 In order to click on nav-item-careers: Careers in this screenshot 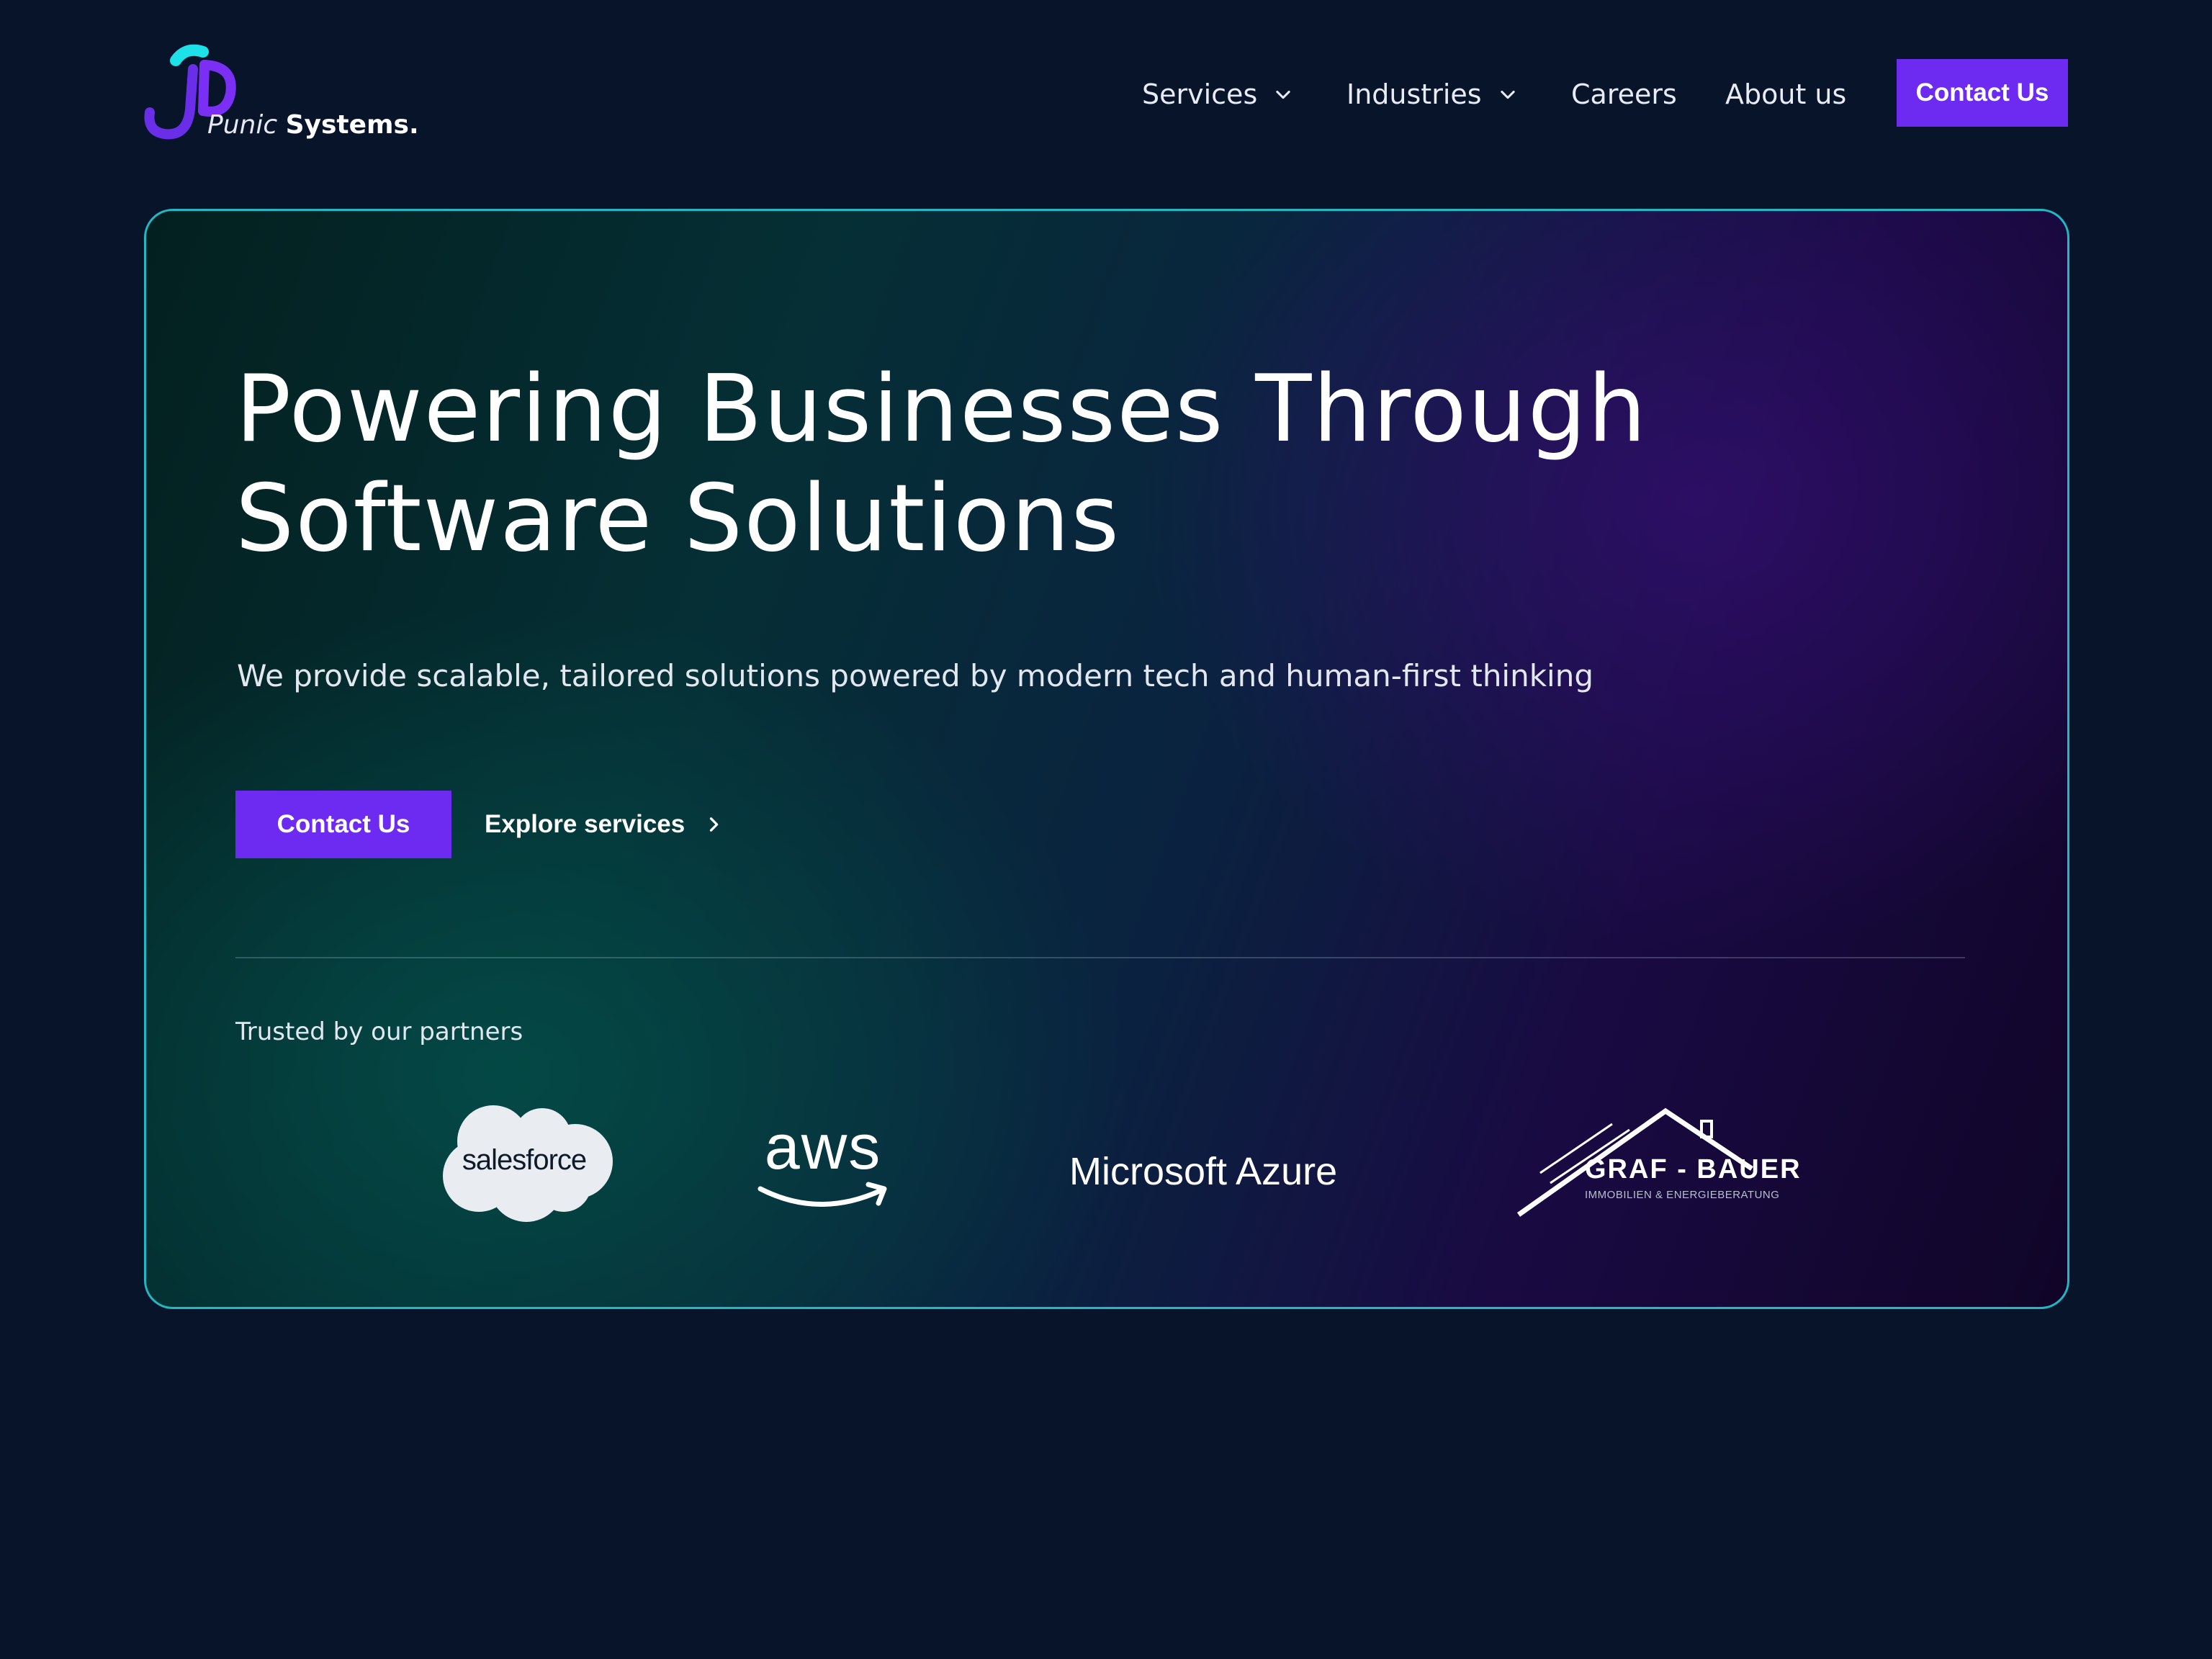, I will do `click(1624, 94)`.